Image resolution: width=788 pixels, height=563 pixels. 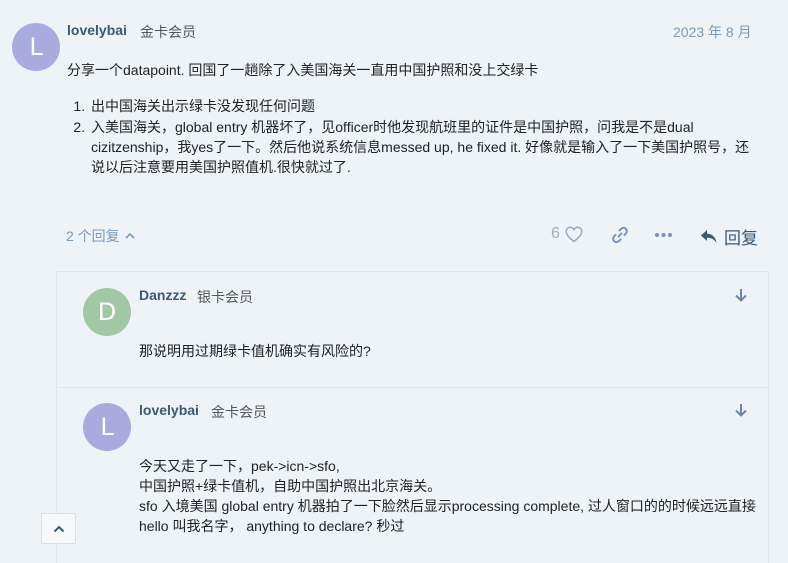 I want to click on more-icon, so click(x=663, y=235).